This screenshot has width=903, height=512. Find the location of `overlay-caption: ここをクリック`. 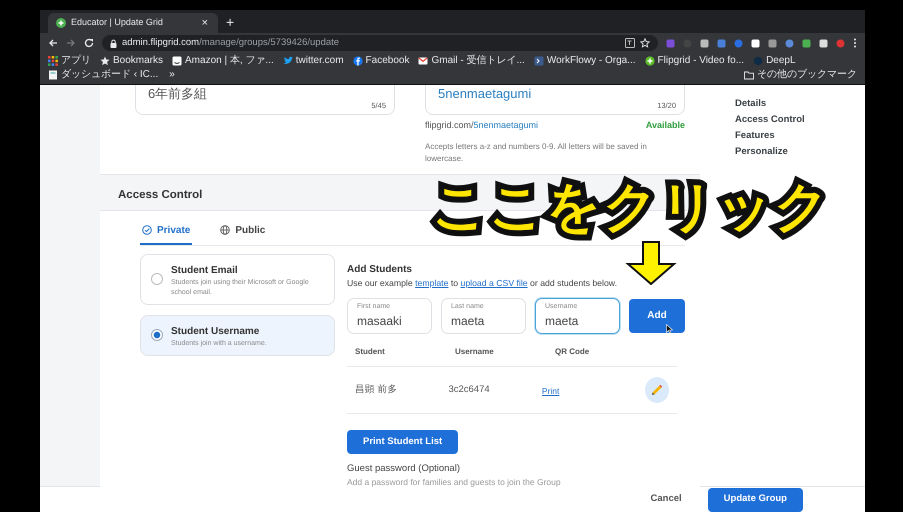

overlay-caption: ここをクリック is located at coordinates (631, 207).